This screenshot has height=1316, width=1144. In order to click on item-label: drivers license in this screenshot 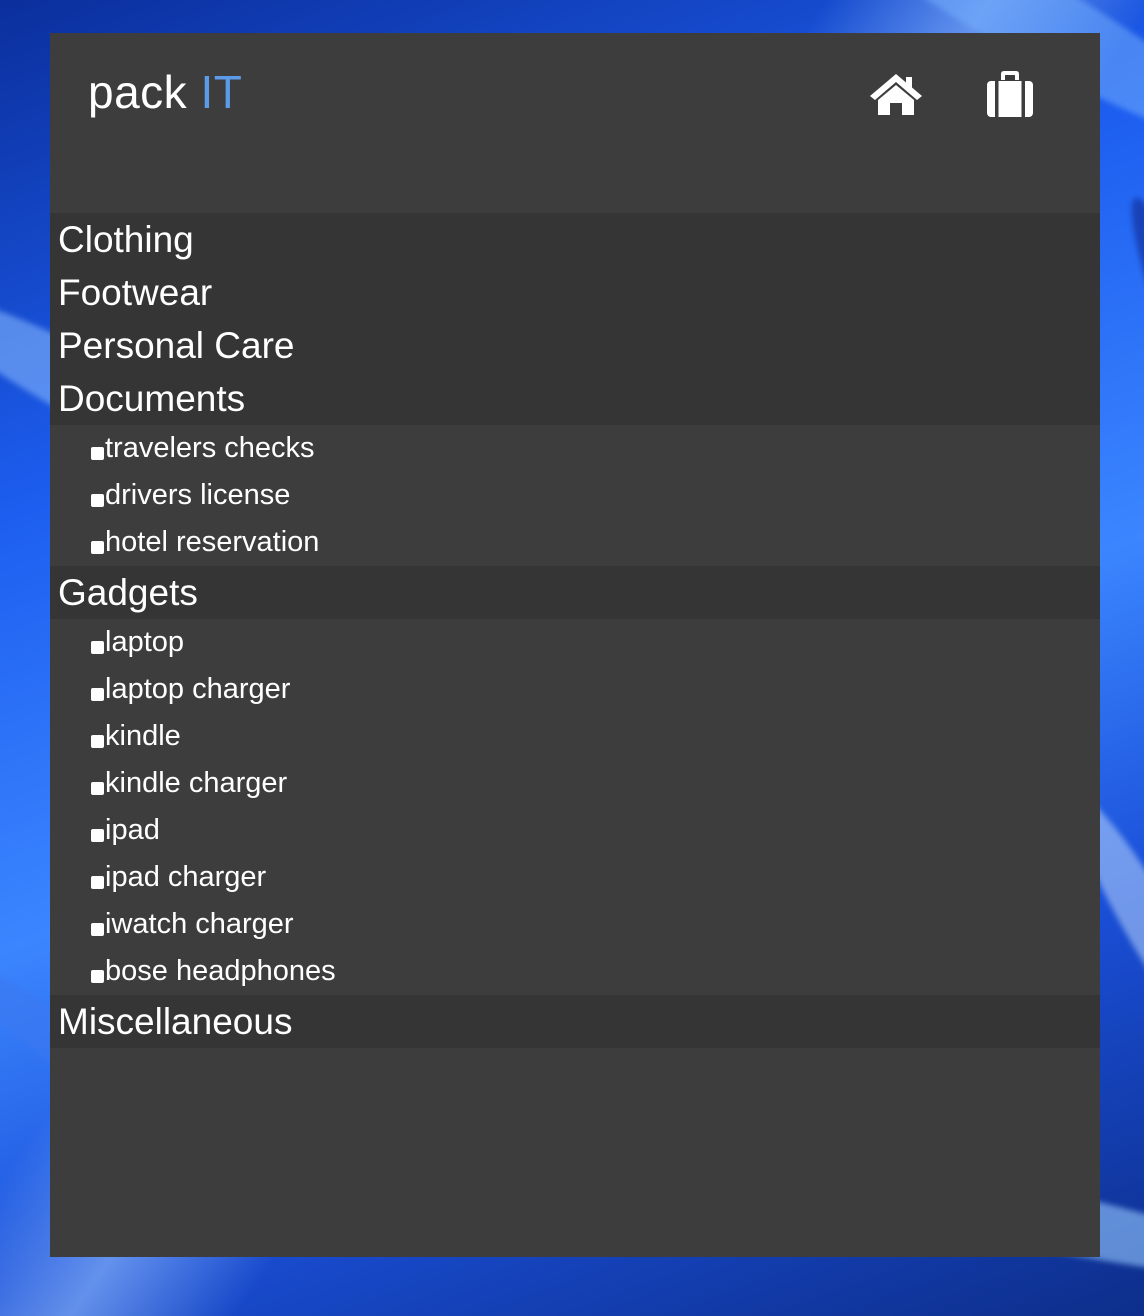, I will do `click(198, 495)`.